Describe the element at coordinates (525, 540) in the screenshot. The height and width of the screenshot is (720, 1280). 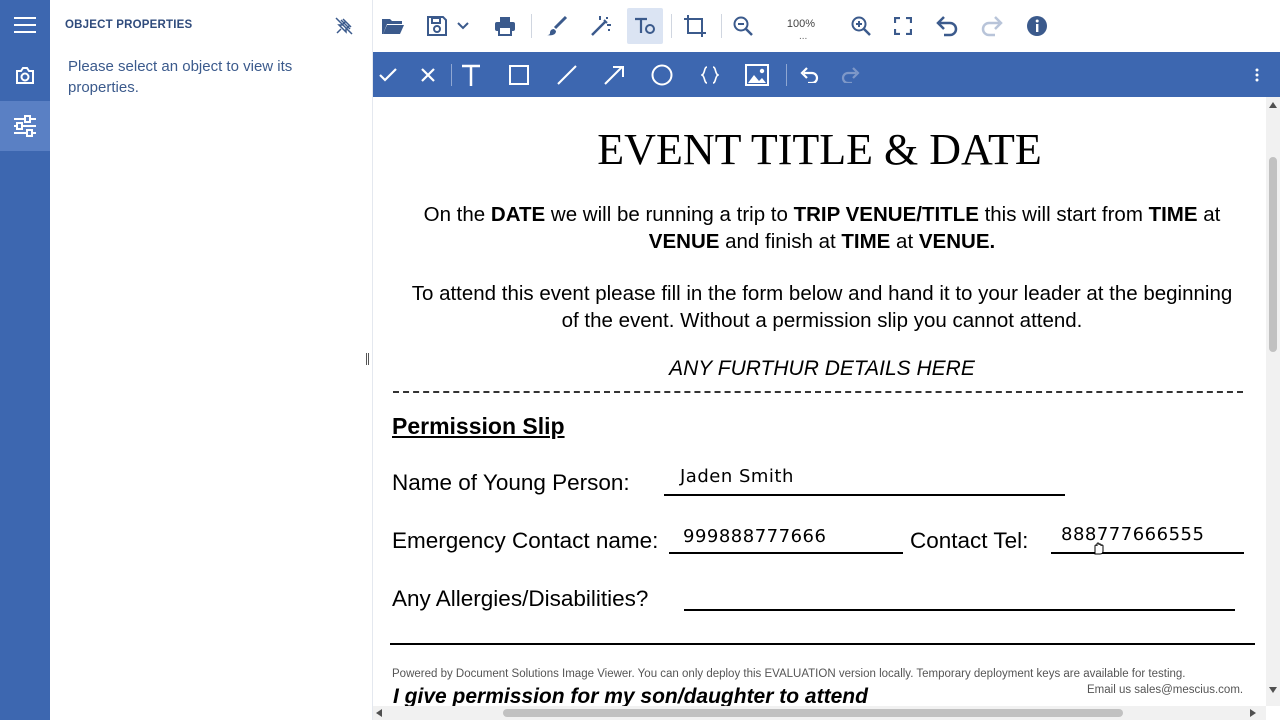
I see `emergency-contact-label: Emergency Contact name:` at that location.